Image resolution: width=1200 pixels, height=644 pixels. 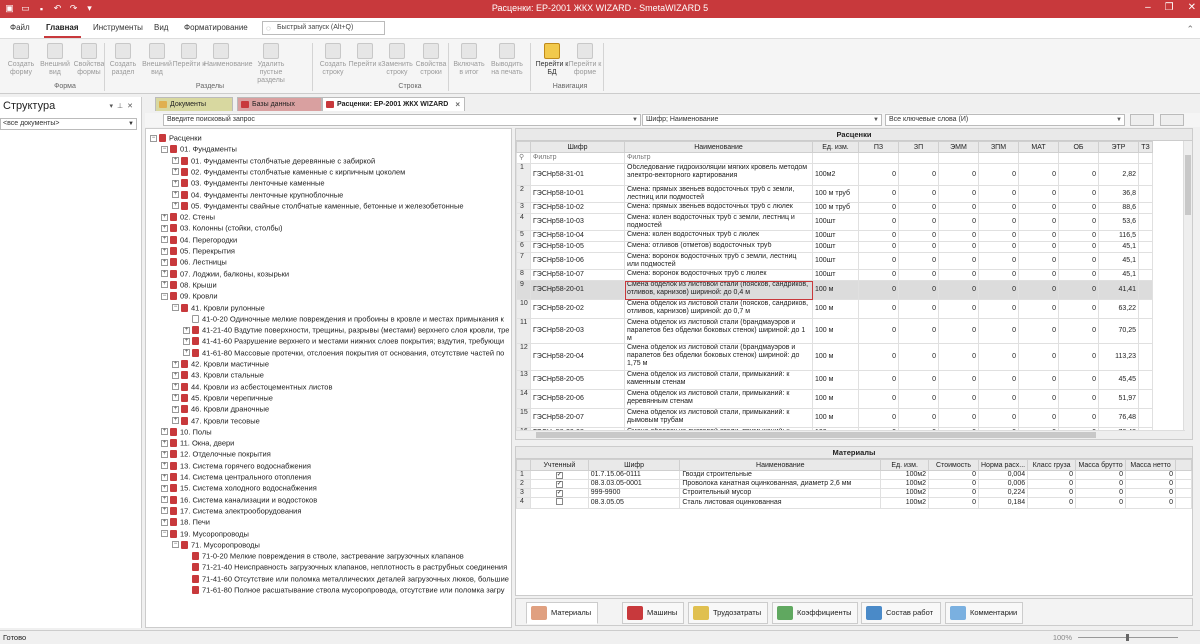 What do you see at coordinates (328, 227) in the screenshot?
I see `tree-node: +03. Колонны (стойки, столбы)` at bounding box center [328, 227].